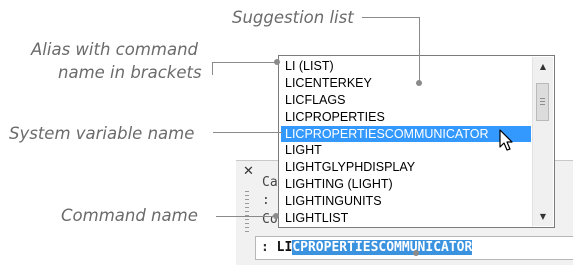  I want to click on suggestion-item: LICPROPERTIES, so click(406, 117).